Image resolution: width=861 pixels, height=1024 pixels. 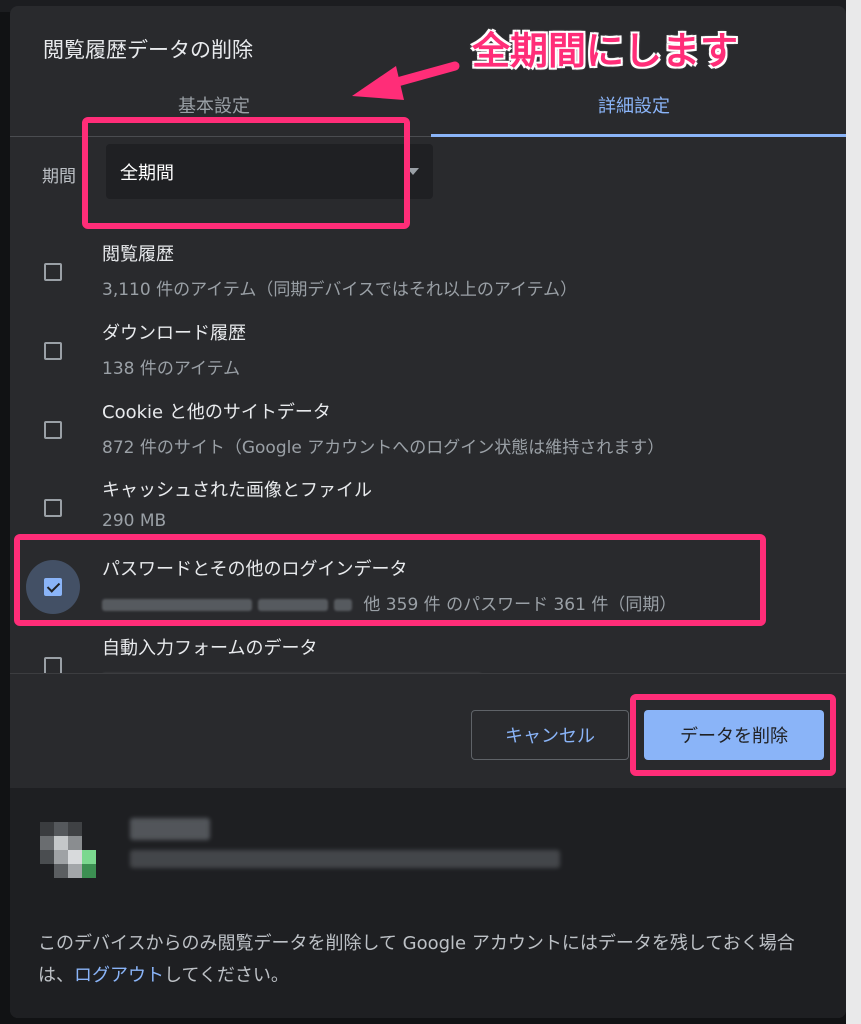 What do you see at coordinates (406, 80) in the screenshot?
I see `annotation-arrow-icon` at bounding box center [406, 80].